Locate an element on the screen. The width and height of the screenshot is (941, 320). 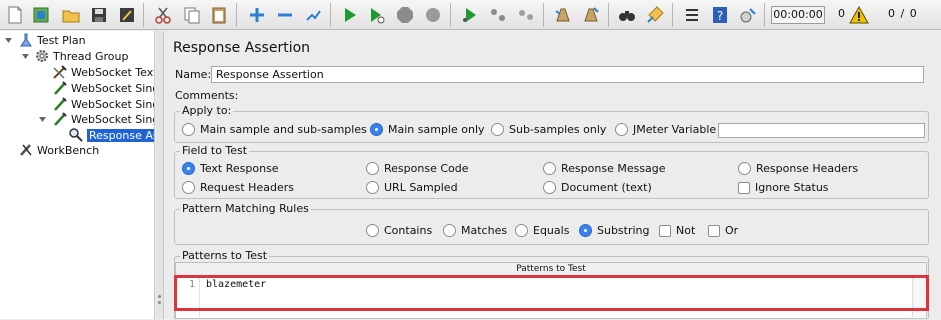
ignore-status-checkbox: Ignore Status is located at coordinates (783, 187).